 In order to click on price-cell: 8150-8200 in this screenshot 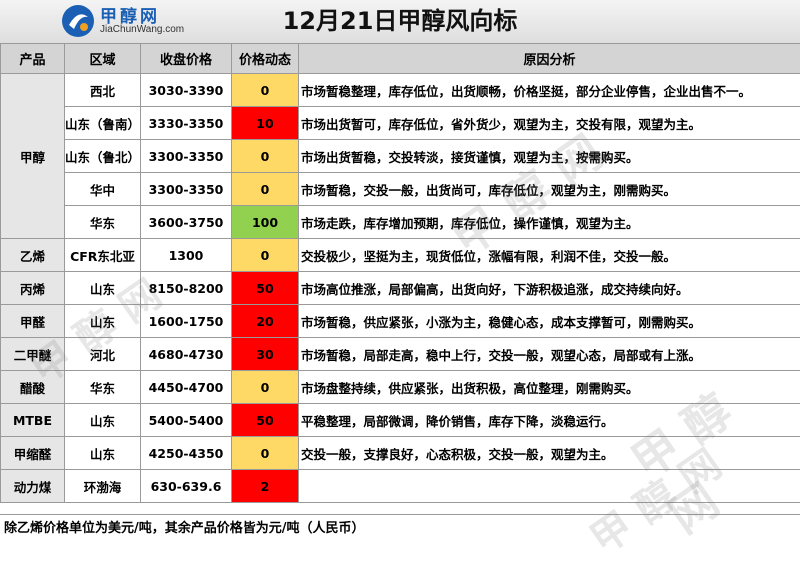, I will do `click(186, 288)`.